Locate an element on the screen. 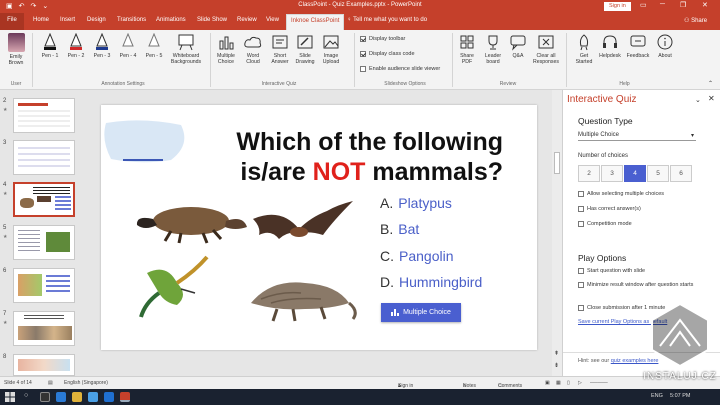 The width and height of the screenshot is (720, 405). tab-transitions: Transitions is located at coordinates (131, 20).